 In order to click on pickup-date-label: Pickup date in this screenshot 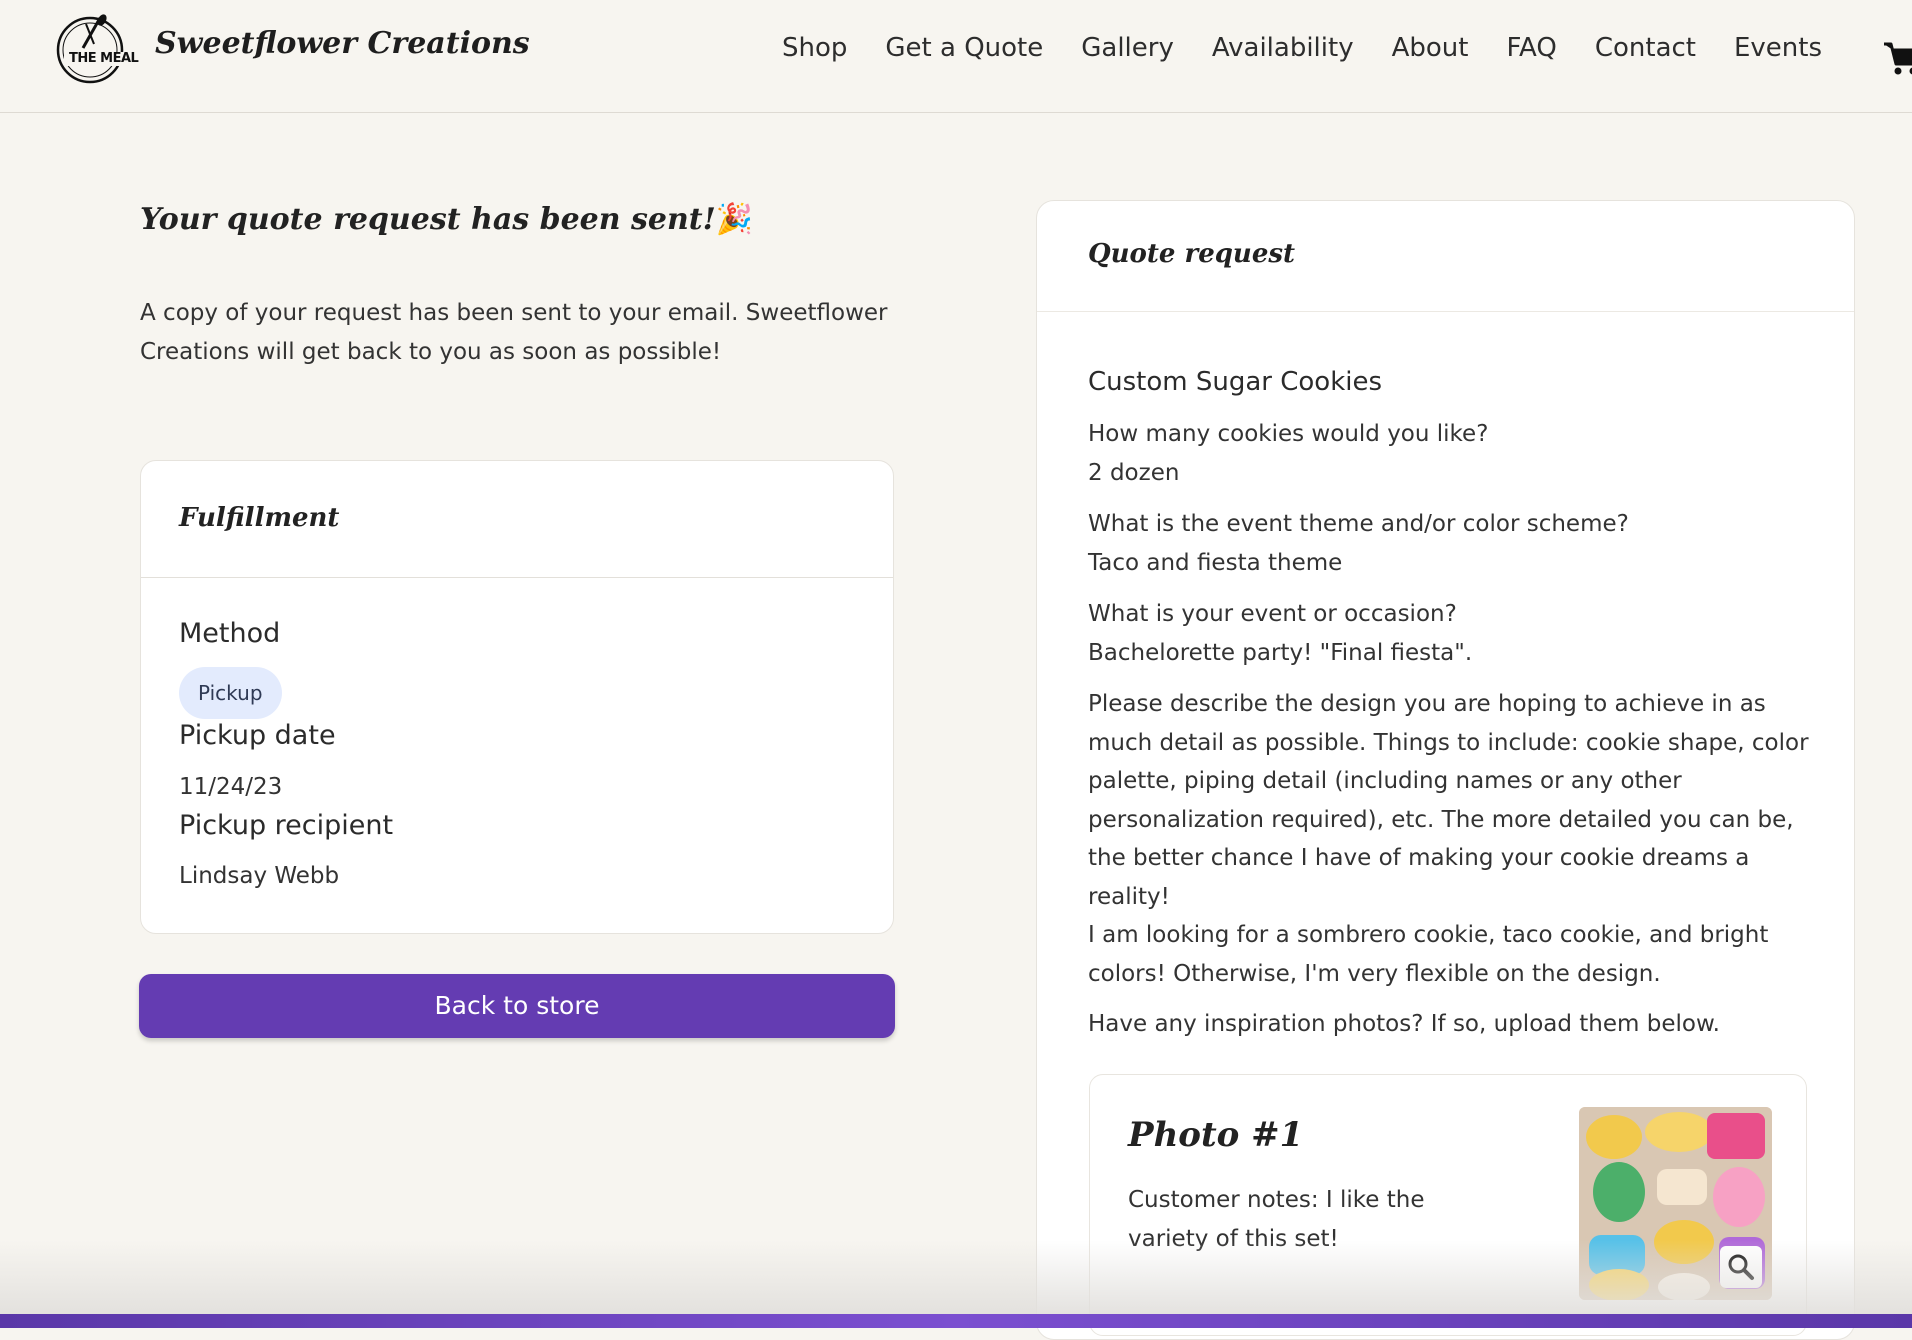, I will do `click(257, 735)`.